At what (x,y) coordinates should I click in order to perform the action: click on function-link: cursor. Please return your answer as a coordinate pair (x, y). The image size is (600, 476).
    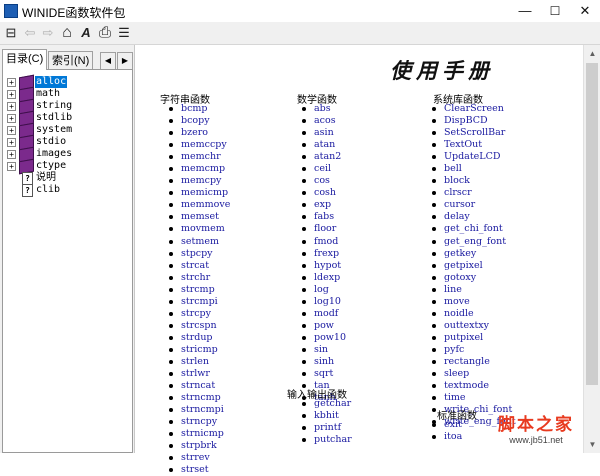
    Looking at the image, I should click on (472, 205).